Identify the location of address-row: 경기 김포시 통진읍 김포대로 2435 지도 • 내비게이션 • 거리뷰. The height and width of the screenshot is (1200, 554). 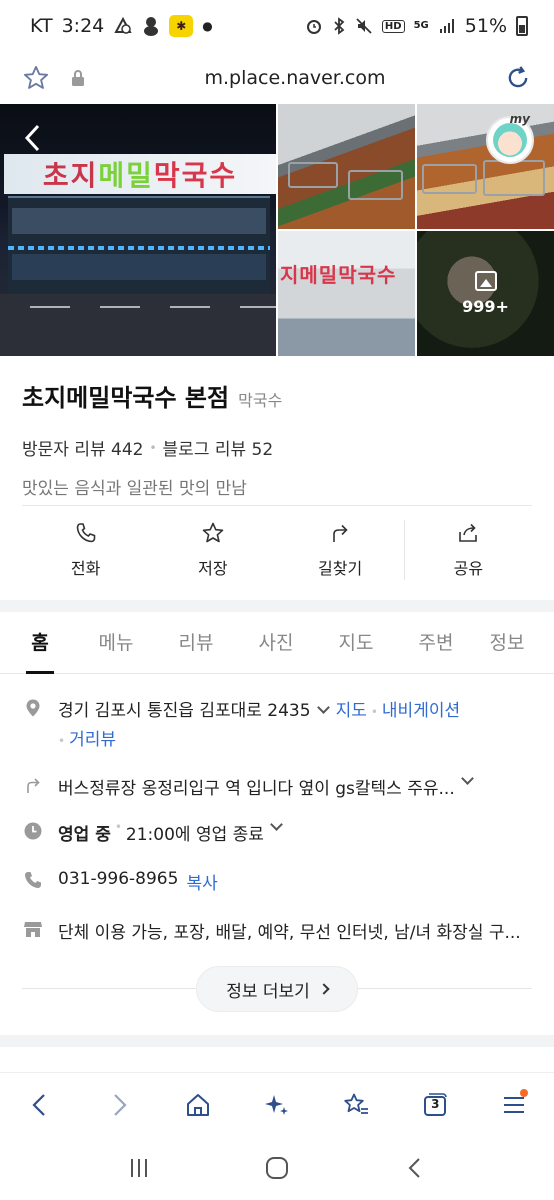
(277, 726).